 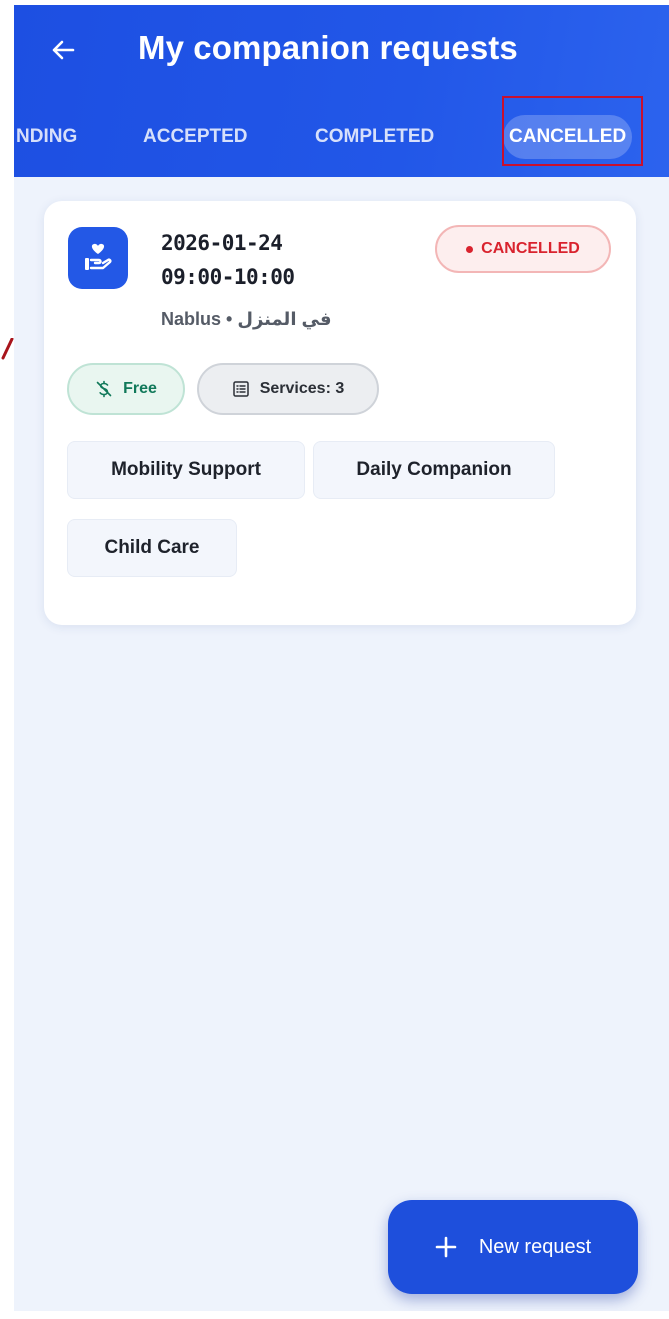 I want to click on service-tag: Mobility Support, so click(x=186, y=470).